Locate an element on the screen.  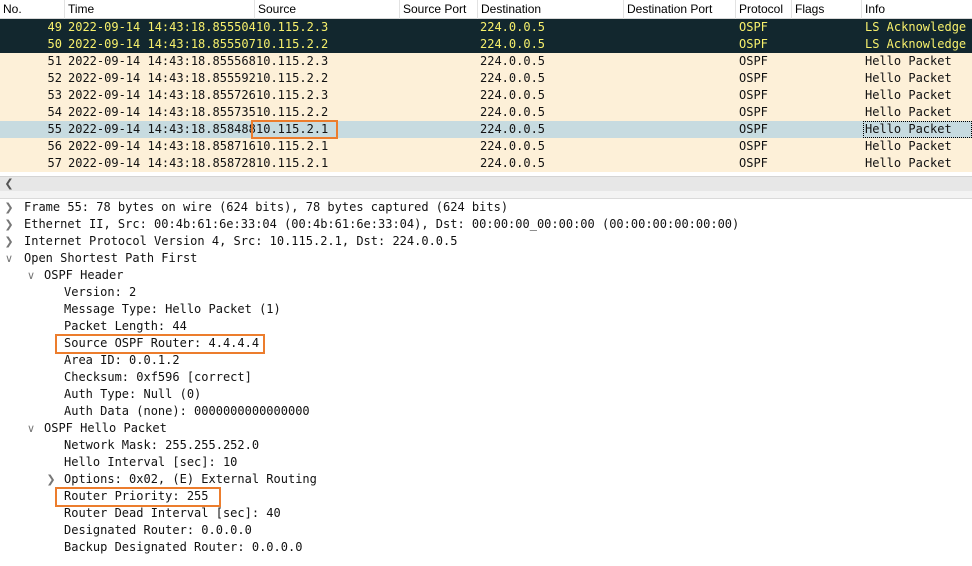
column-header-destination: Destination is located at coordinates (550, 9).